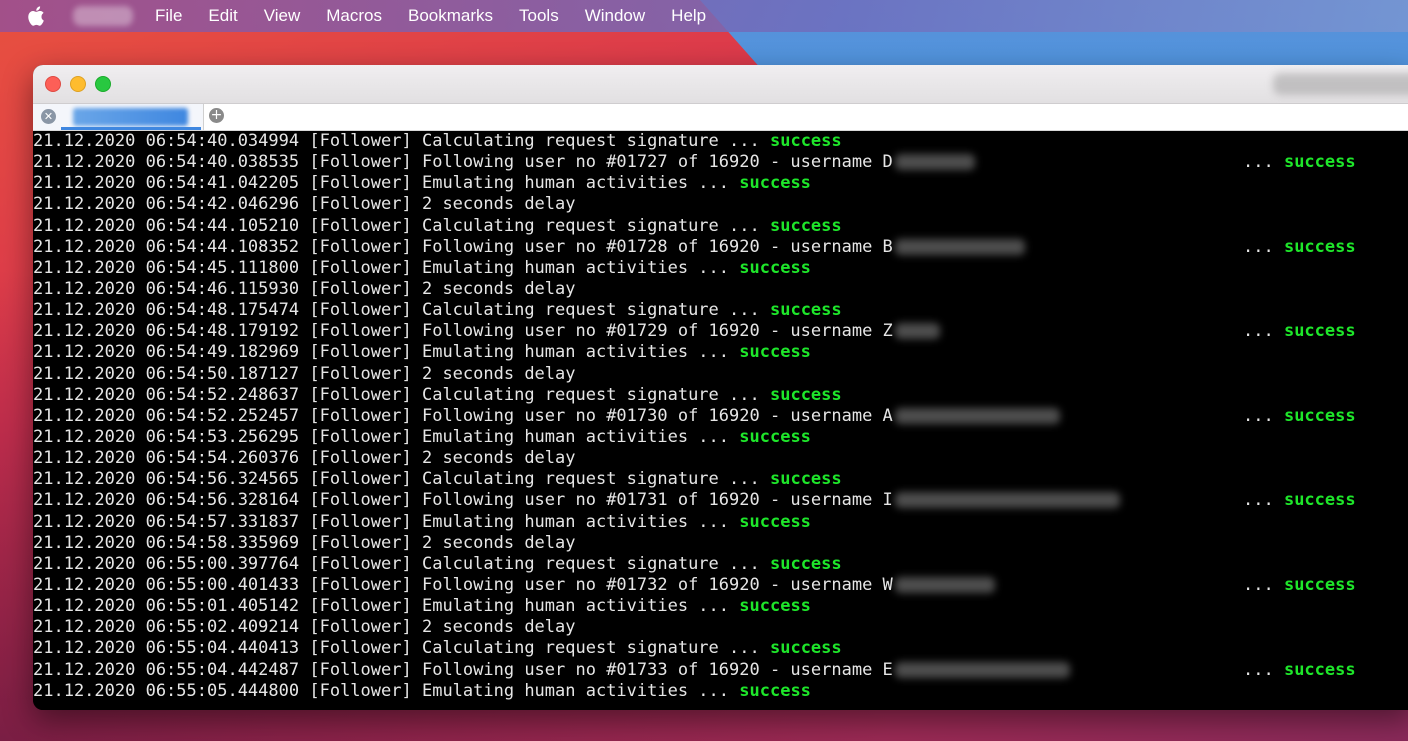 This screenshot has height=741, width=1408. Describe the element at coordinates (131, 128) in the screenshot. I see `active-tab-indicator` at that location.